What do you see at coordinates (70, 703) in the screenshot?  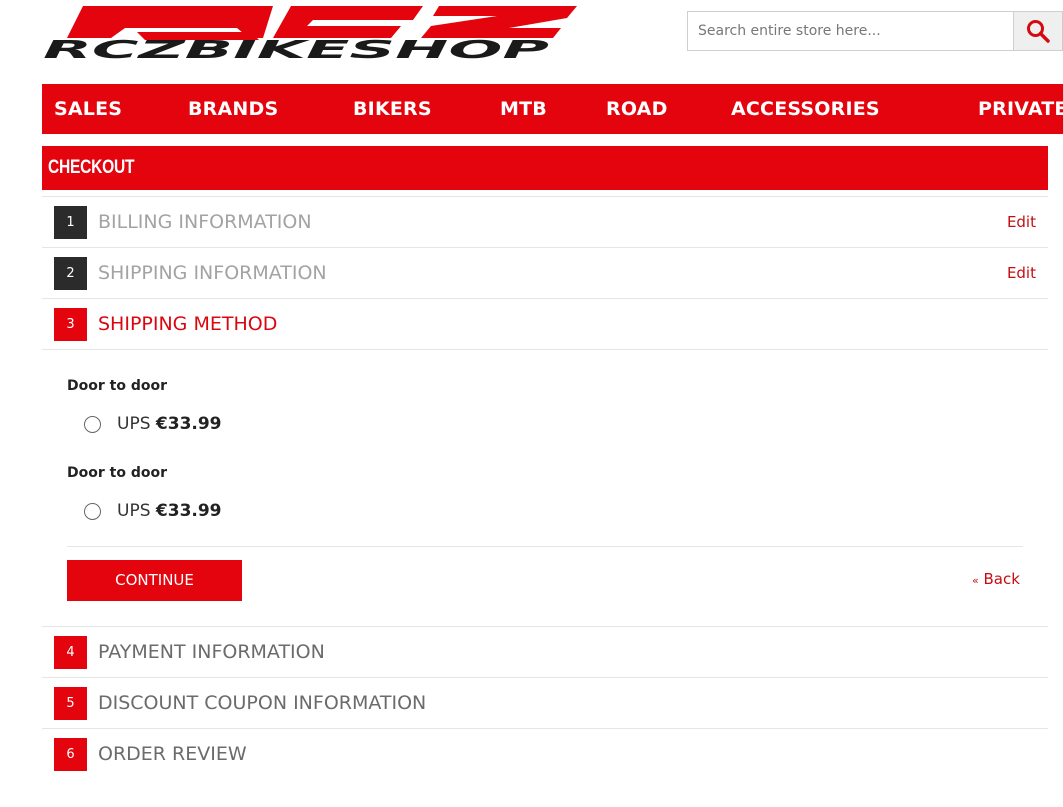 I see `step-number: 5` at bounding box center [70, 703].